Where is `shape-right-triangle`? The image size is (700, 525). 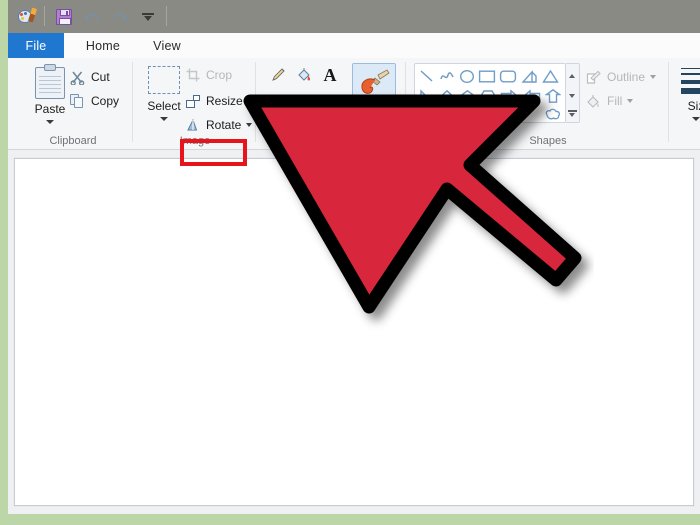 shape-right-triangle is located at coordinates (427, 96).